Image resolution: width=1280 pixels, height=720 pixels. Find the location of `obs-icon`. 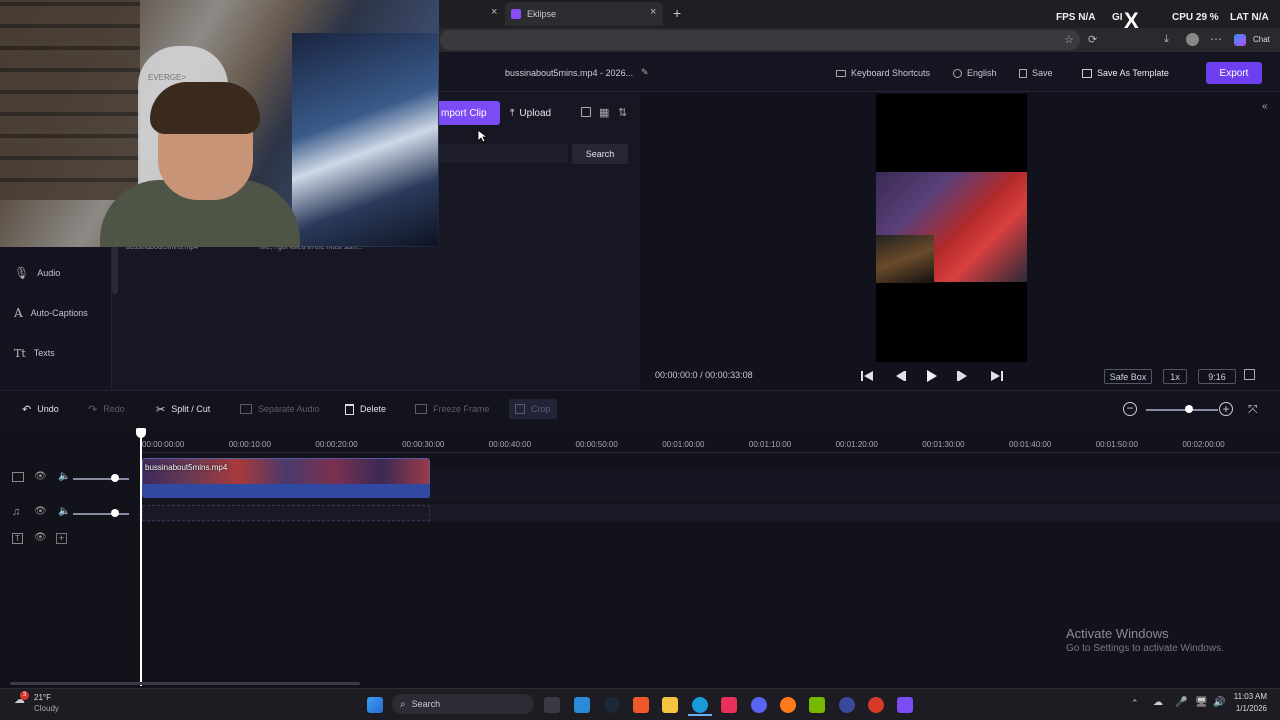

obs-icon is located at coordinates (847, 705).